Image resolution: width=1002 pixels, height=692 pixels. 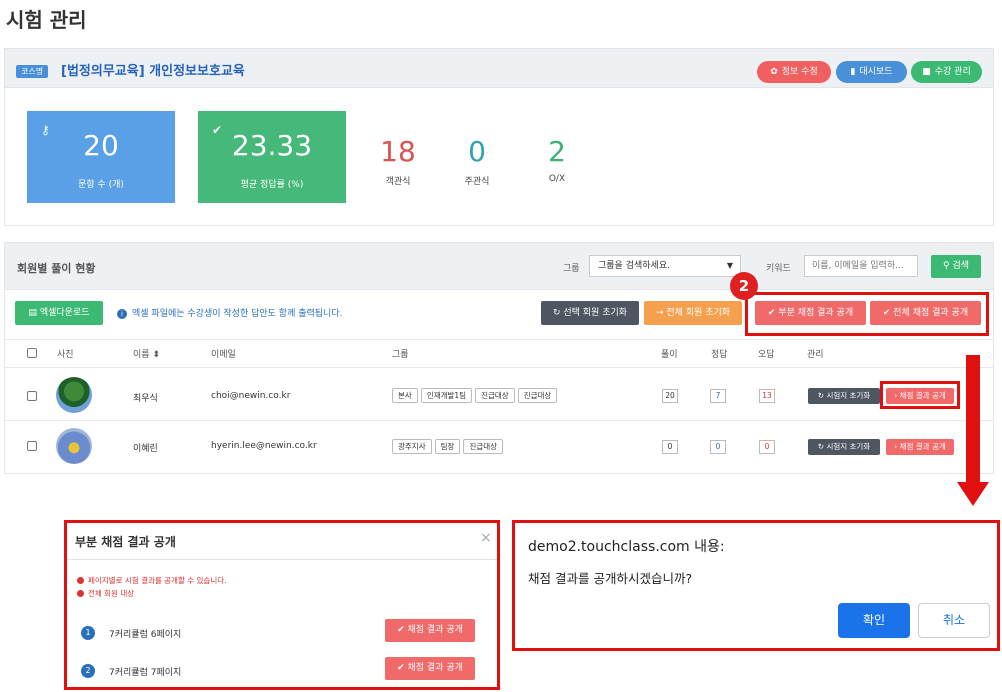 I want to click on highlight-row-publish, so click(x=920, y=395).